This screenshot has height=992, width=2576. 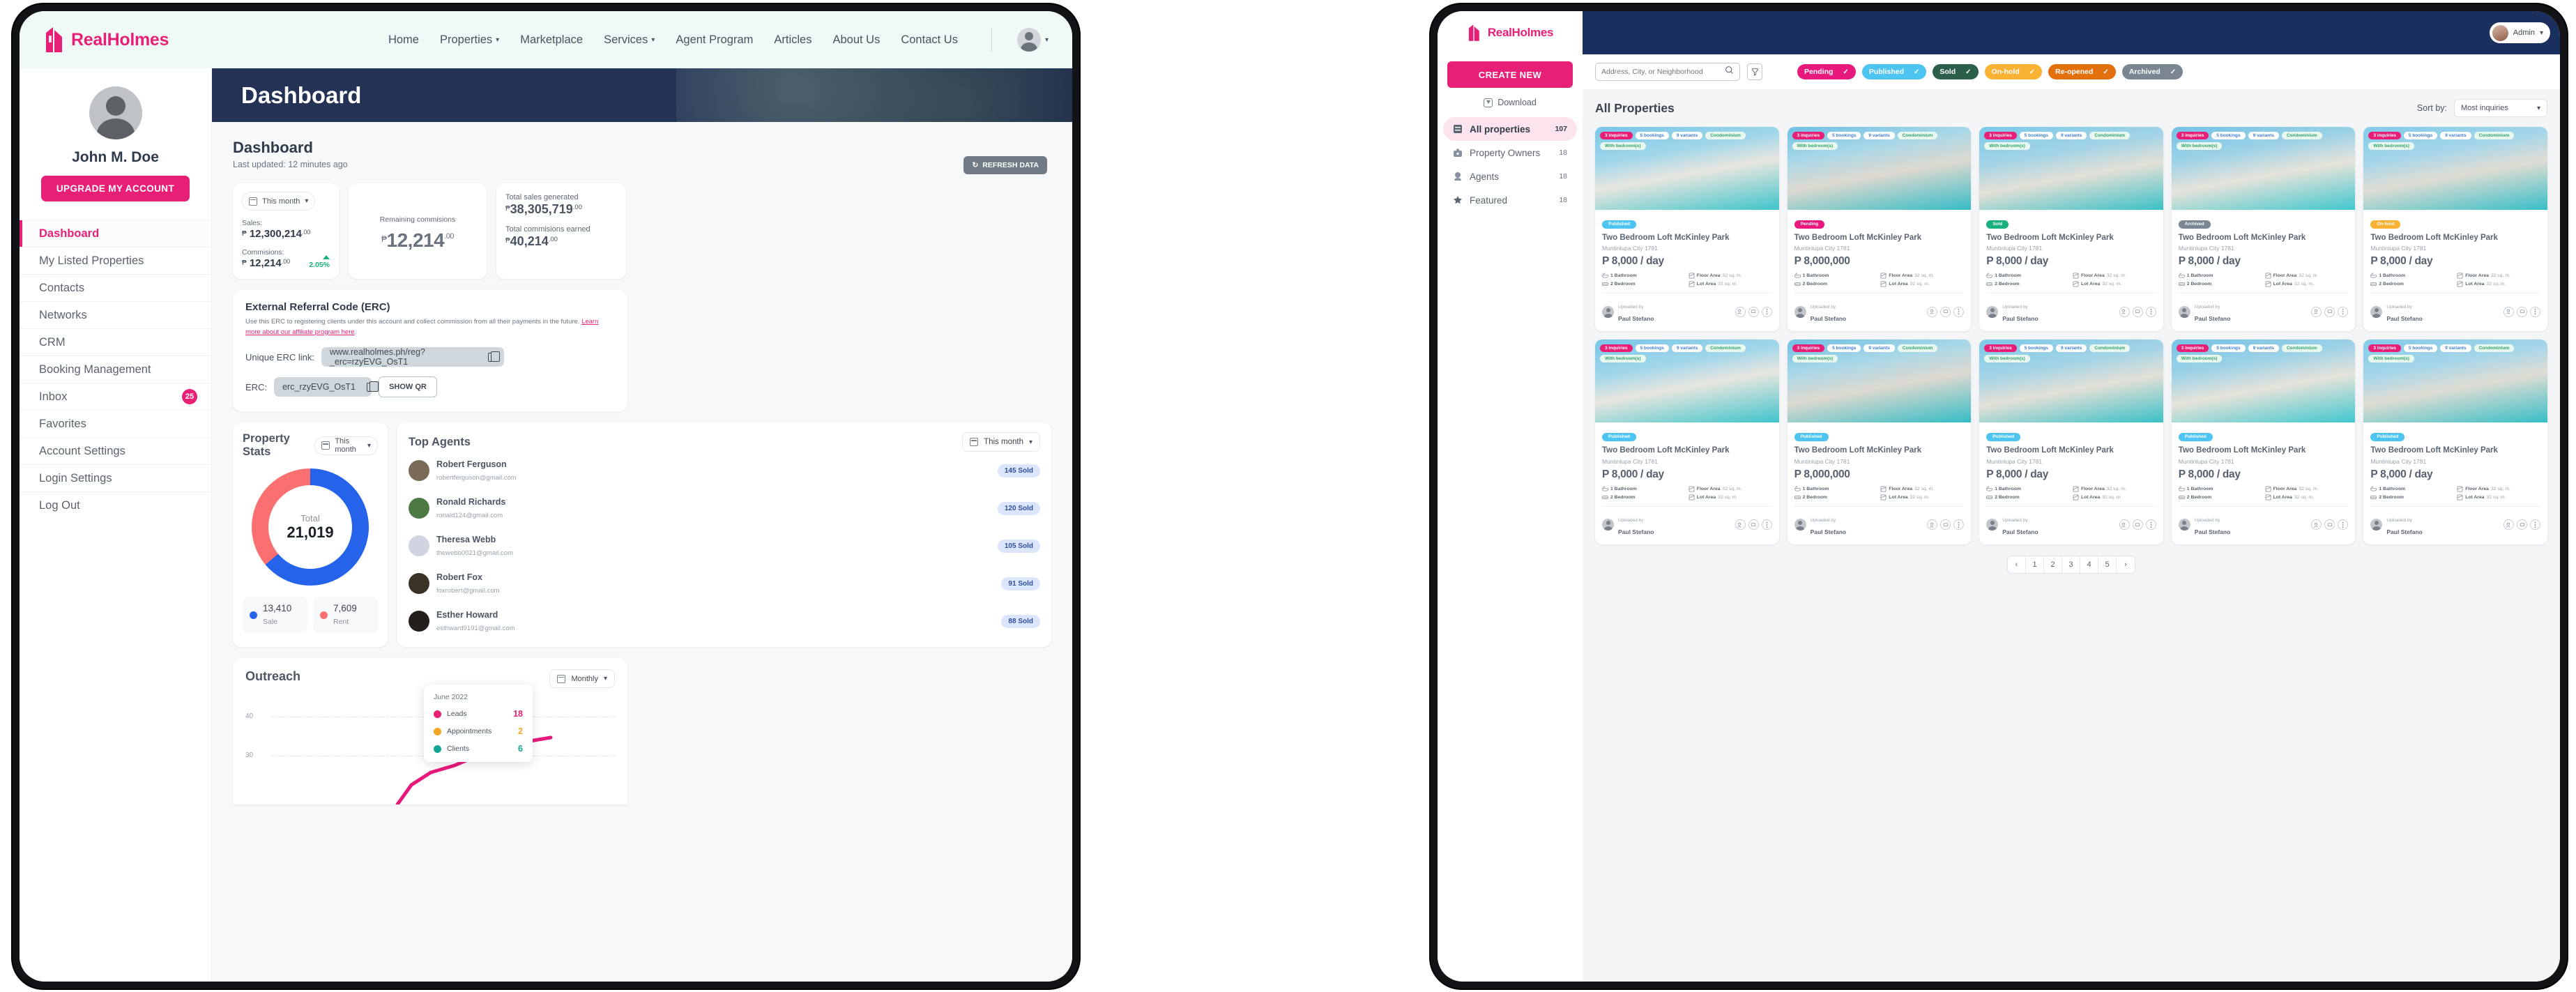 What do you see at coordinates (404, 40) in the screenshot?
I see `nav-item-home: Home` at bounding box center [404, 40].